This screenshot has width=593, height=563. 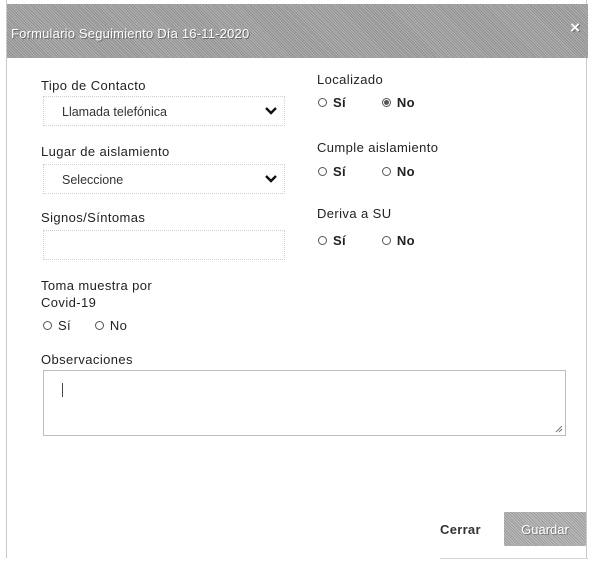 What do you see at coordinates (559, 429) in the screenshot?
I see `resize-grip-icon` at bounding box center [559, 429].